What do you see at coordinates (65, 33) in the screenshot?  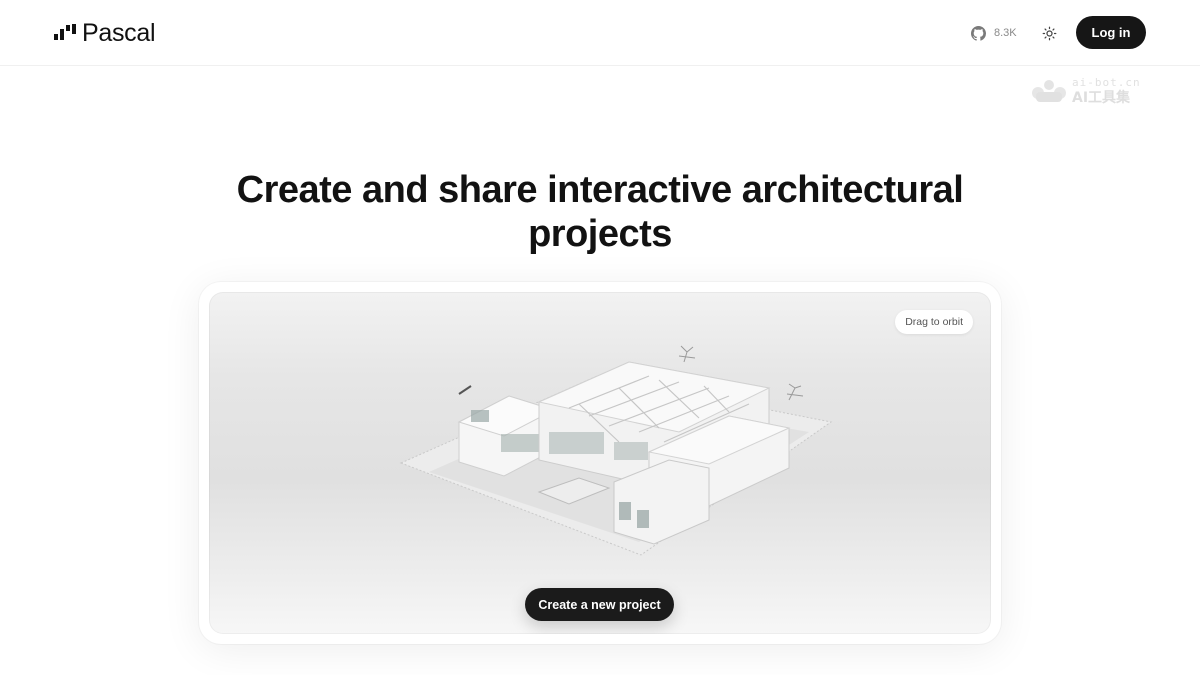 I see `pascal-logo-icon` at bounding box center [65, 33].